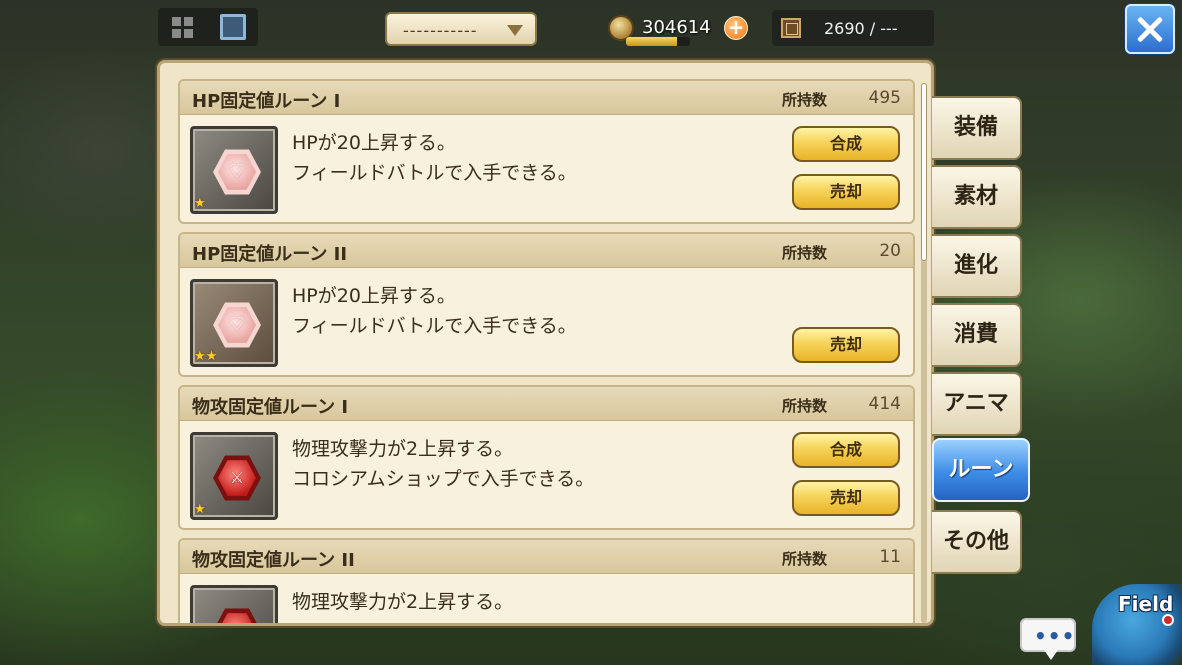 The height and width of the screenshot is (665, 1182). I want to click on field-label: Field, so click(1146, 604).